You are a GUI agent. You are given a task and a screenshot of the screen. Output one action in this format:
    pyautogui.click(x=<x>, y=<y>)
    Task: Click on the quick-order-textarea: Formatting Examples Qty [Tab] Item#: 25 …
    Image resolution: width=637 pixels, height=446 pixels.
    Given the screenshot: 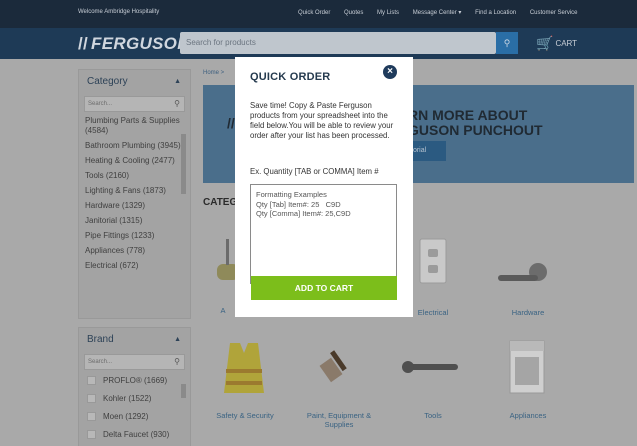 What is the action you would take?
    pyautogui.click(x=323, y=234)
    